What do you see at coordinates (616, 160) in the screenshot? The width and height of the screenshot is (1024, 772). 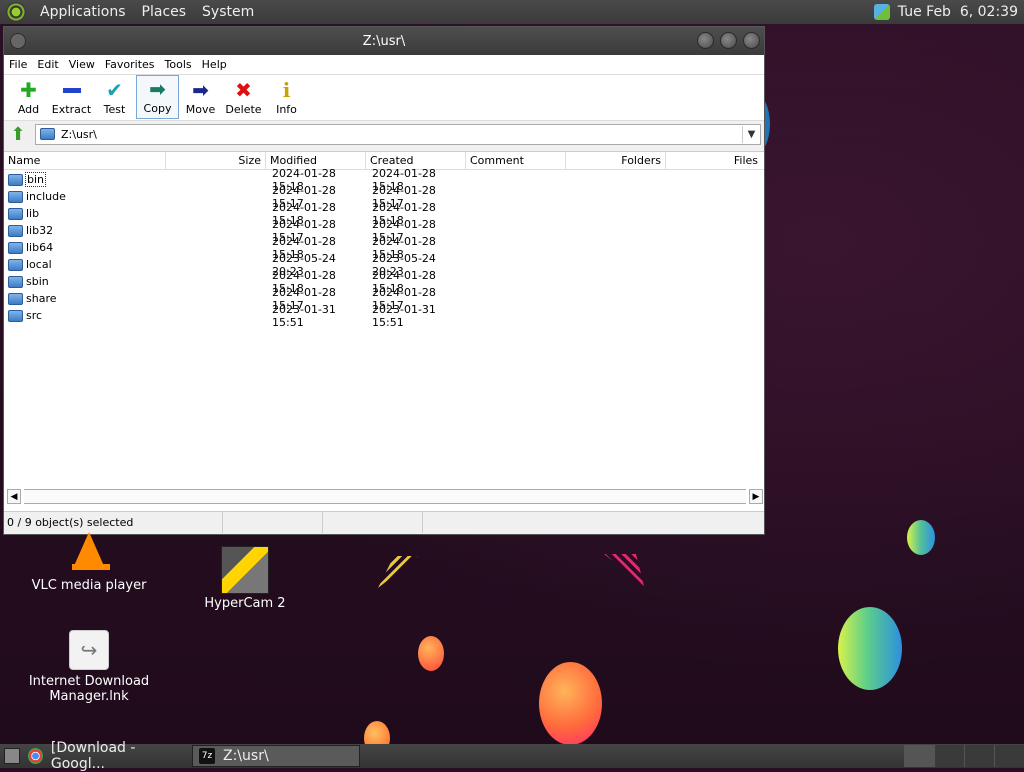 I see `column-header-folders: Folders` at bounding box center [616, 160].